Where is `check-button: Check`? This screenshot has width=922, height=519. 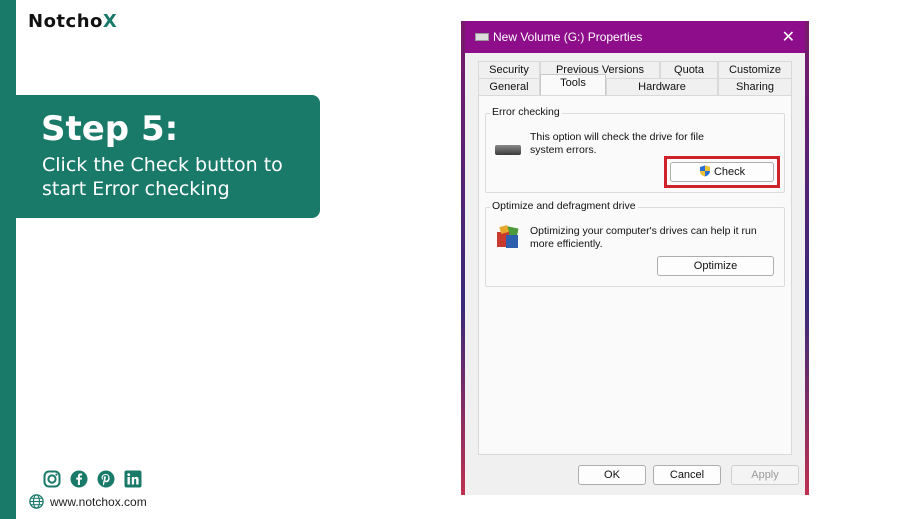
check-button: Check is located at coordinates (722, 172).